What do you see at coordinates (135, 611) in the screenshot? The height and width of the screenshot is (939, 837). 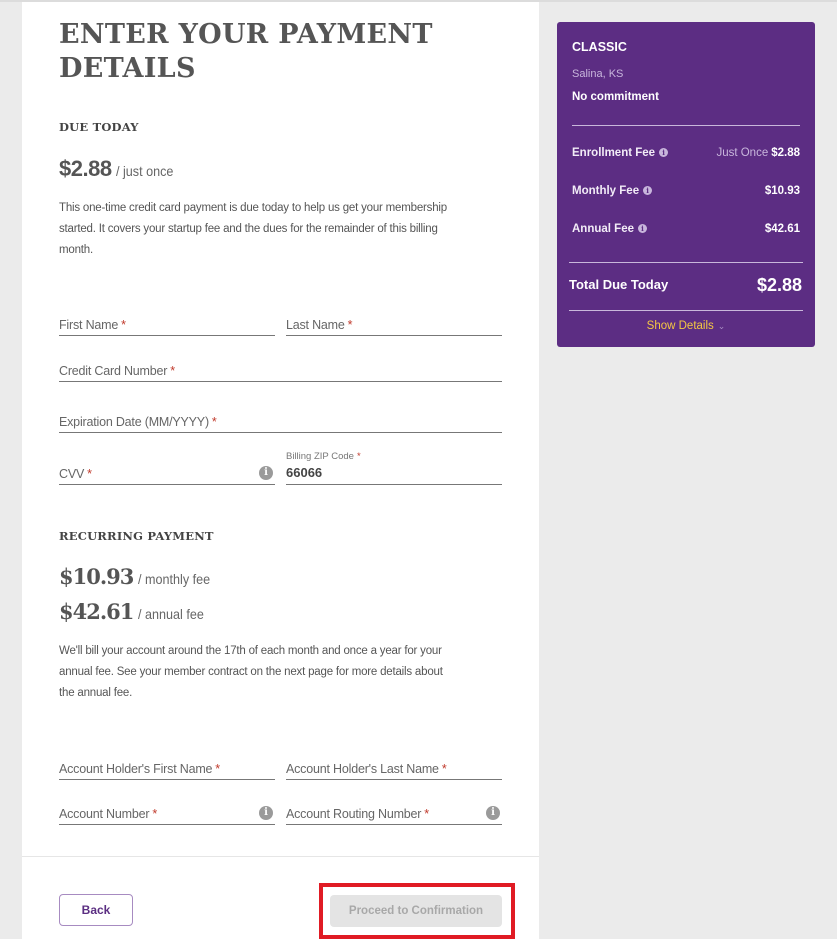 I see `annual-fee-price: $42.61 / annual fee` at bounding box center [135, 611].